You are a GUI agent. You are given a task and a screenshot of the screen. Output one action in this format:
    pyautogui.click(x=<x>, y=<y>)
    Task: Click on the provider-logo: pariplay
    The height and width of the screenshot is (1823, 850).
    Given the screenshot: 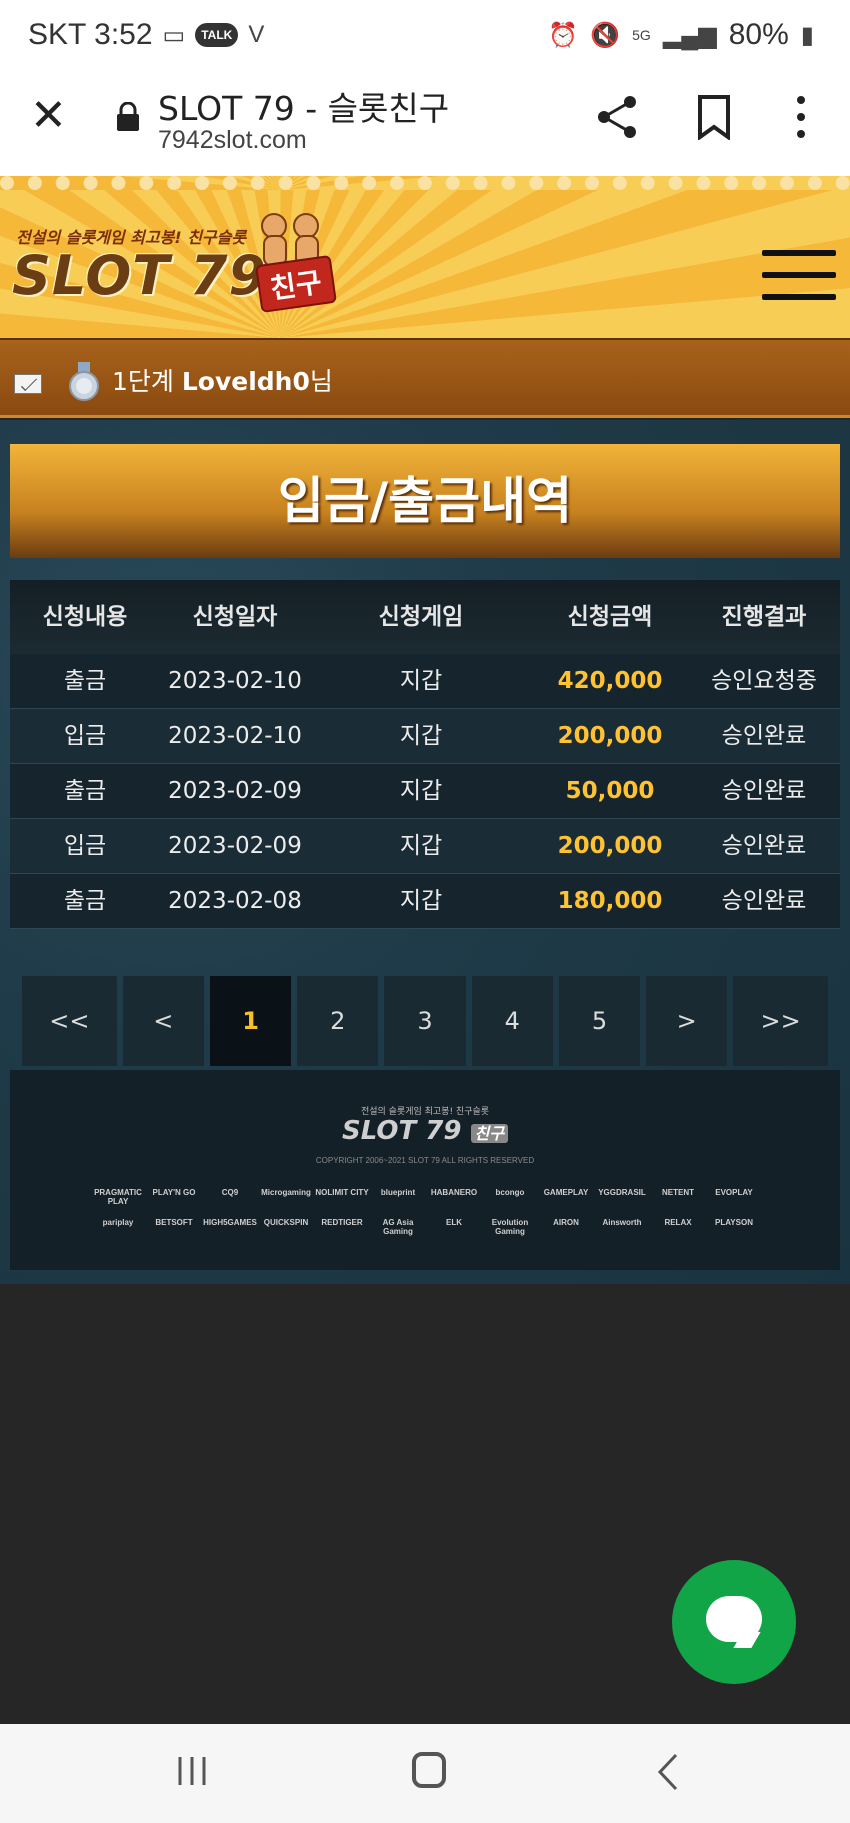 What is the action you would take?
    pyautogui.click(x=118, y=1222)
    